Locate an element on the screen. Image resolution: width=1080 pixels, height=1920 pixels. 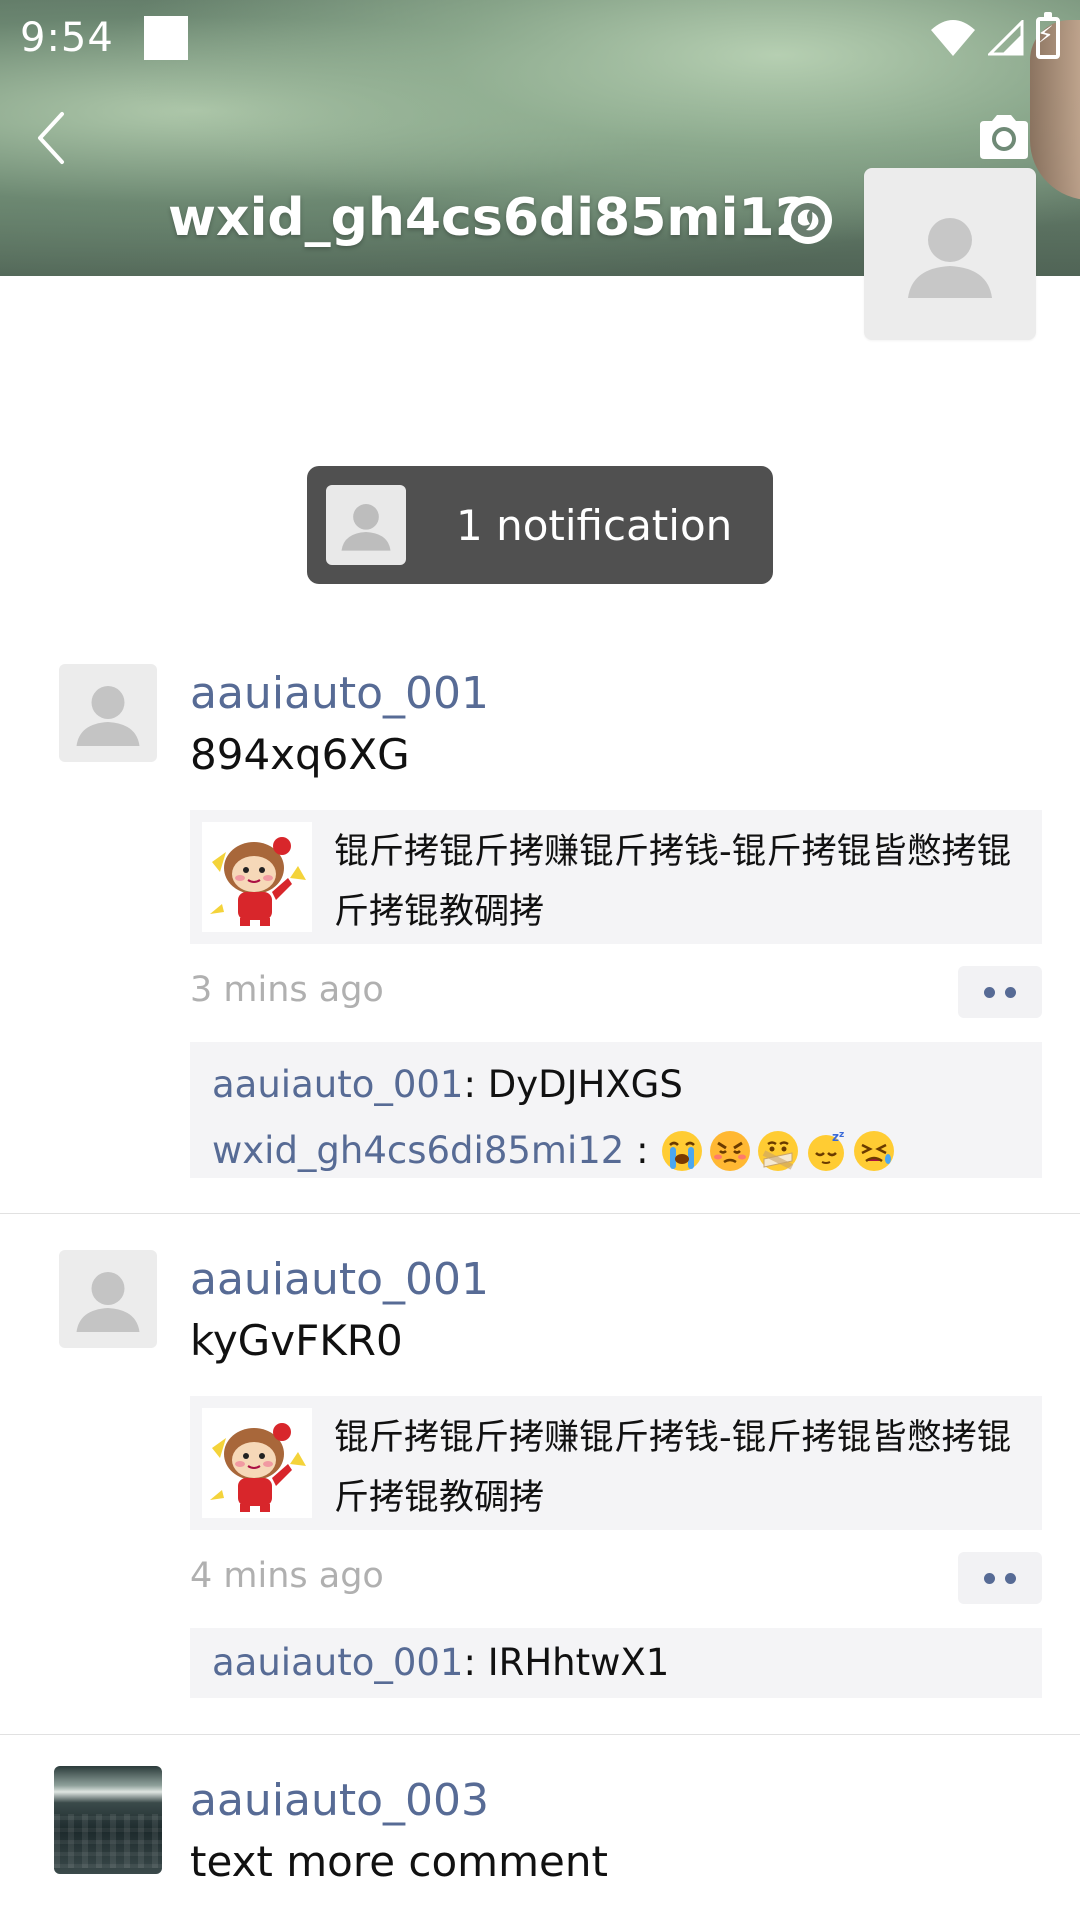
post-time: 3 mins ago is located at coordinates (287, 990).